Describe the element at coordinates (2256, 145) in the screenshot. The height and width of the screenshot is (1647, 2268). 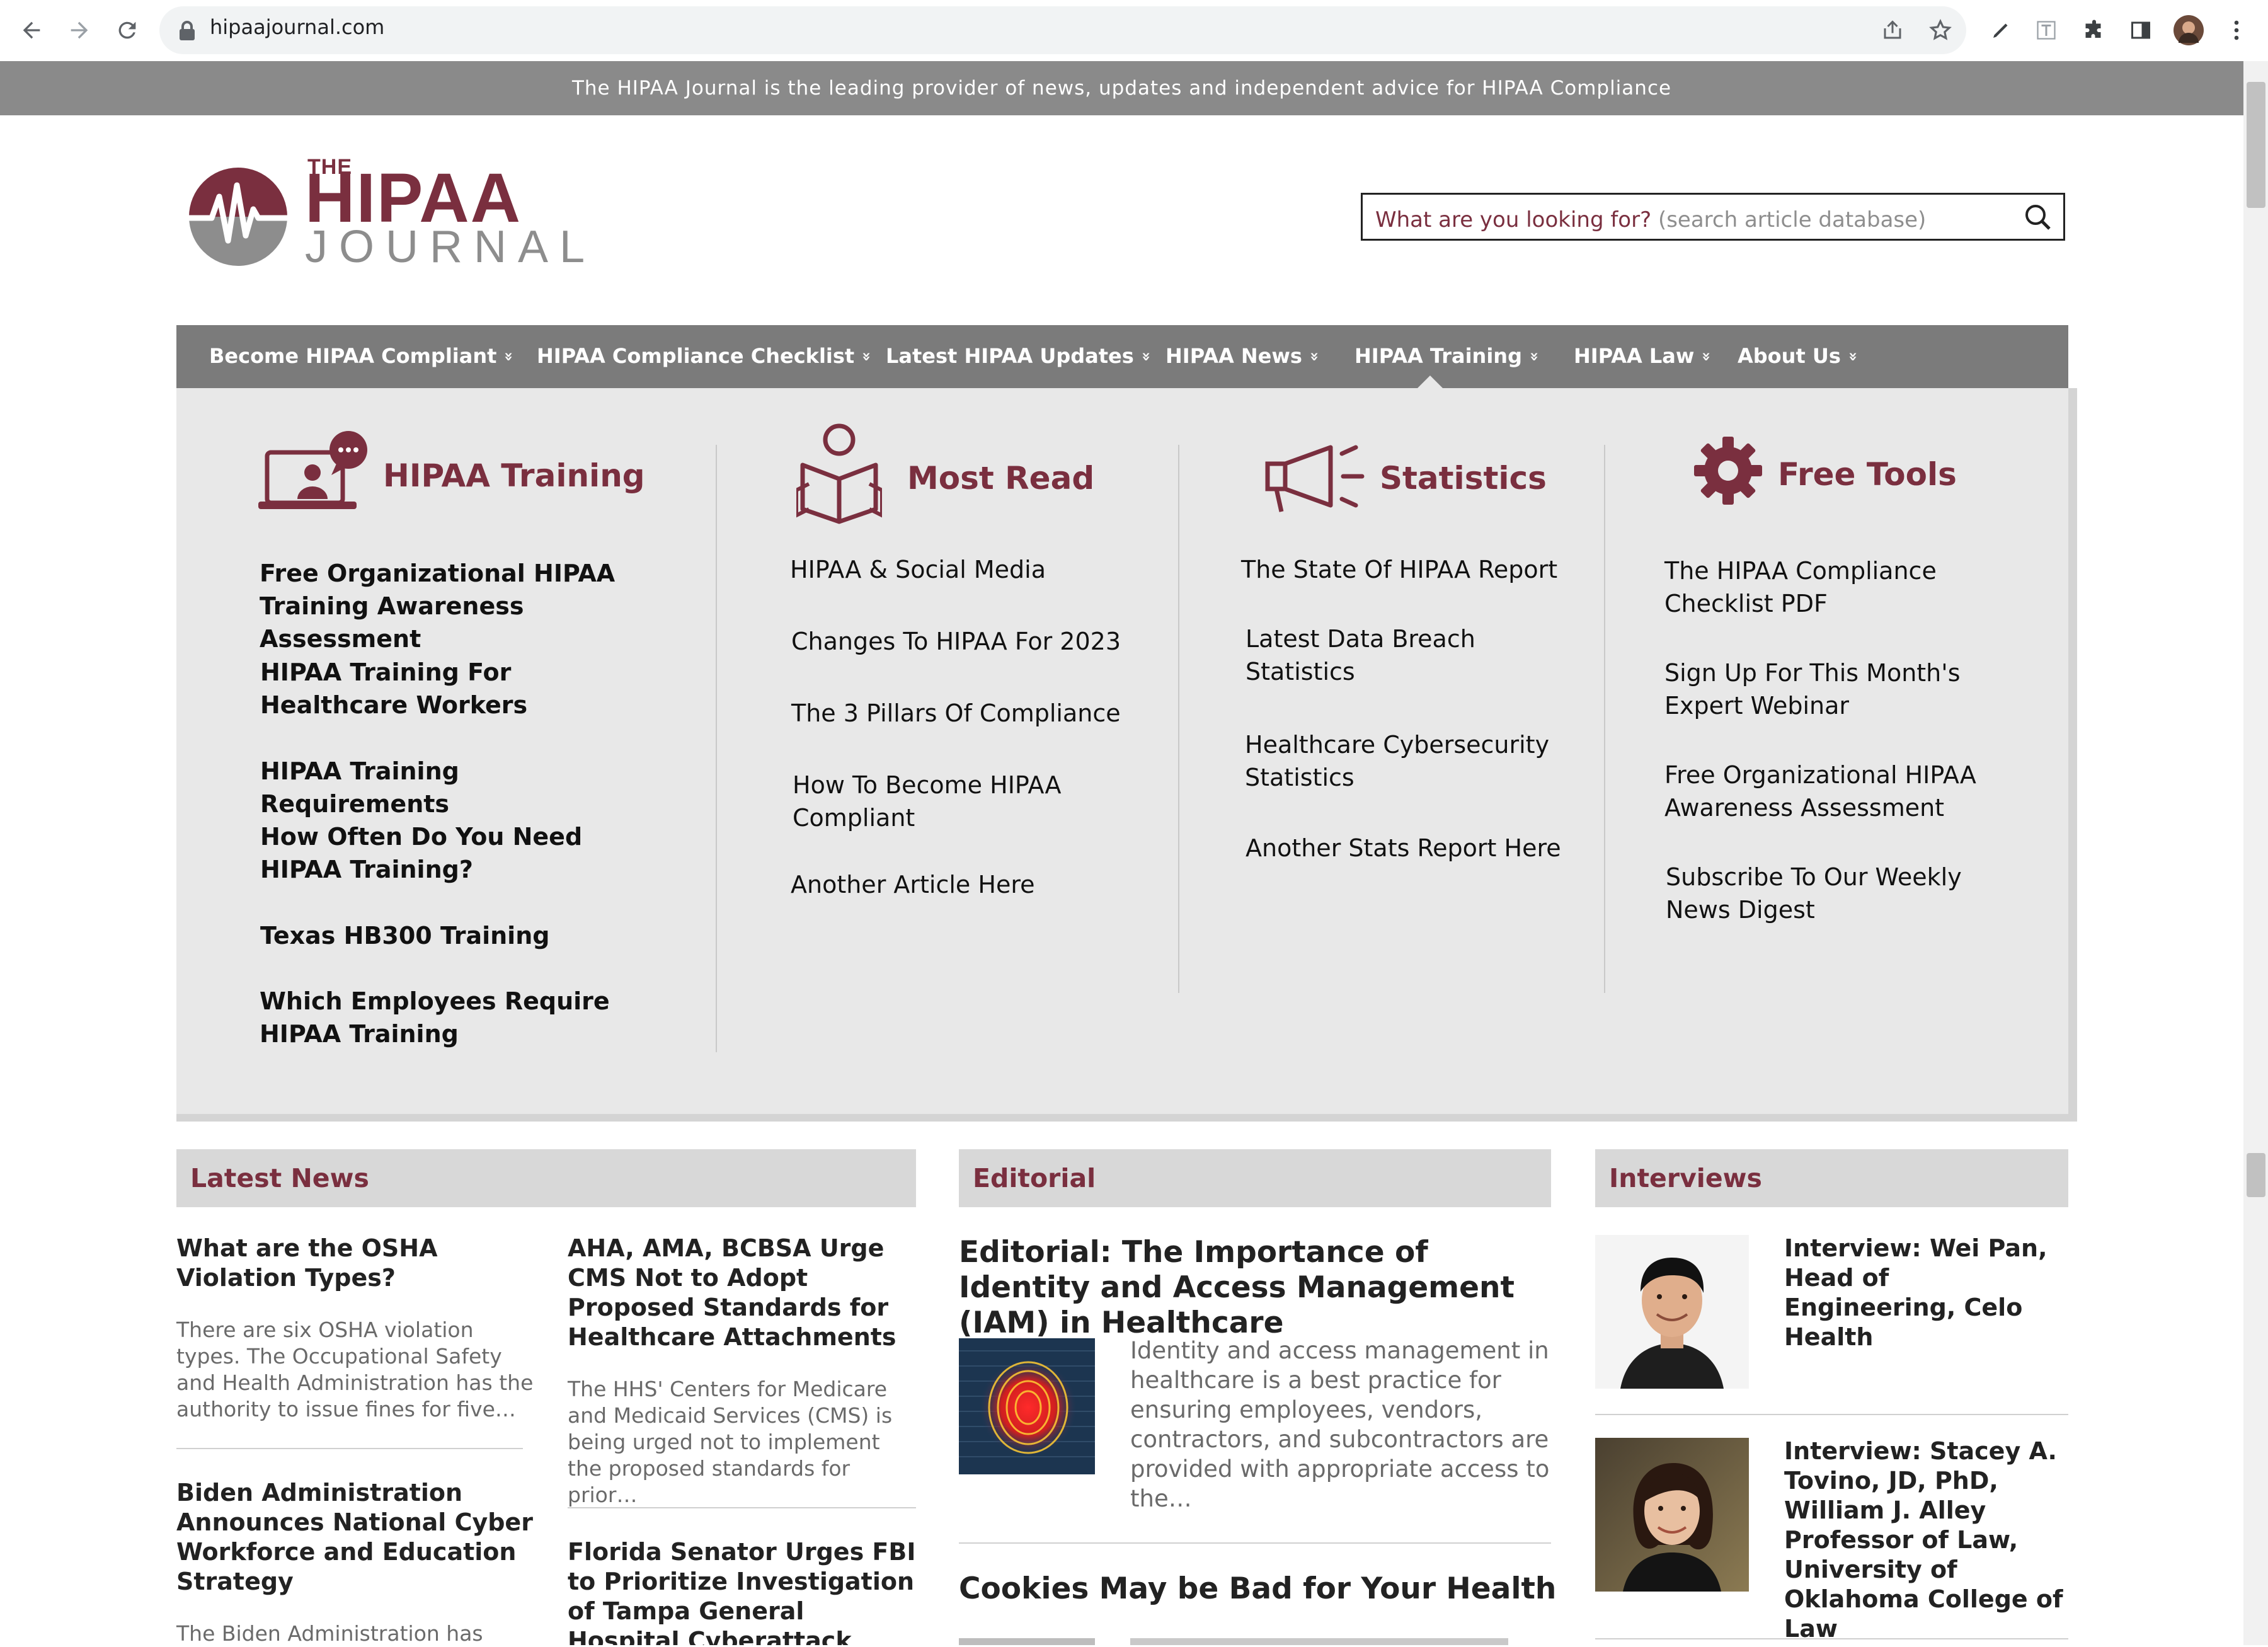
I see `scrollbar-thumb` at that location.